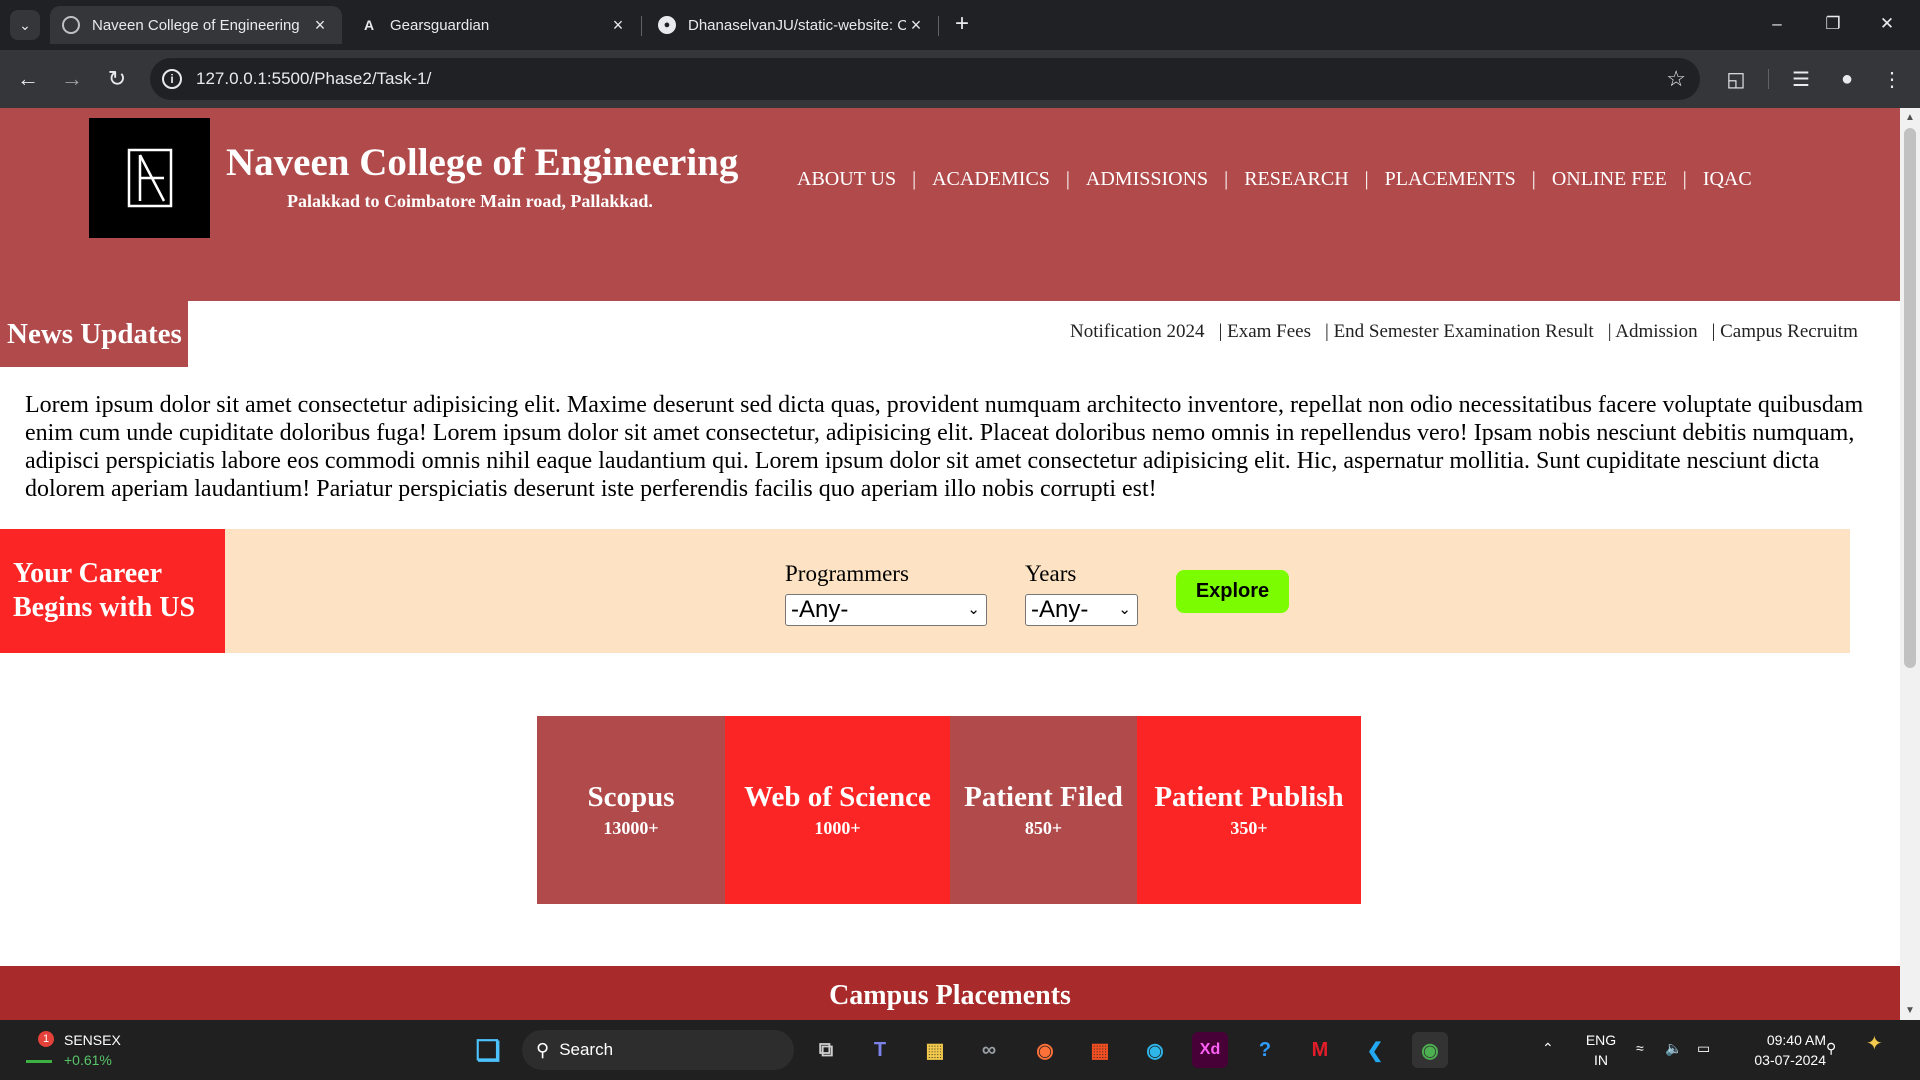  Describe the element at coordinates (950, 995) in the screenshot. I see `campus-placements-title: Campus Placements` at that location.